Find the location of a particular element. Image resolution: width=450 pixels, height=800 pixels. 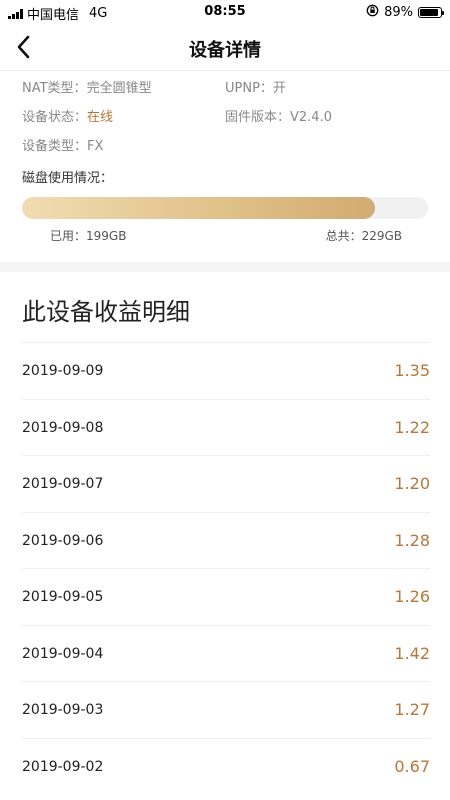

earnings-date: 2019-09-04 is located at coordinates (63, 653).